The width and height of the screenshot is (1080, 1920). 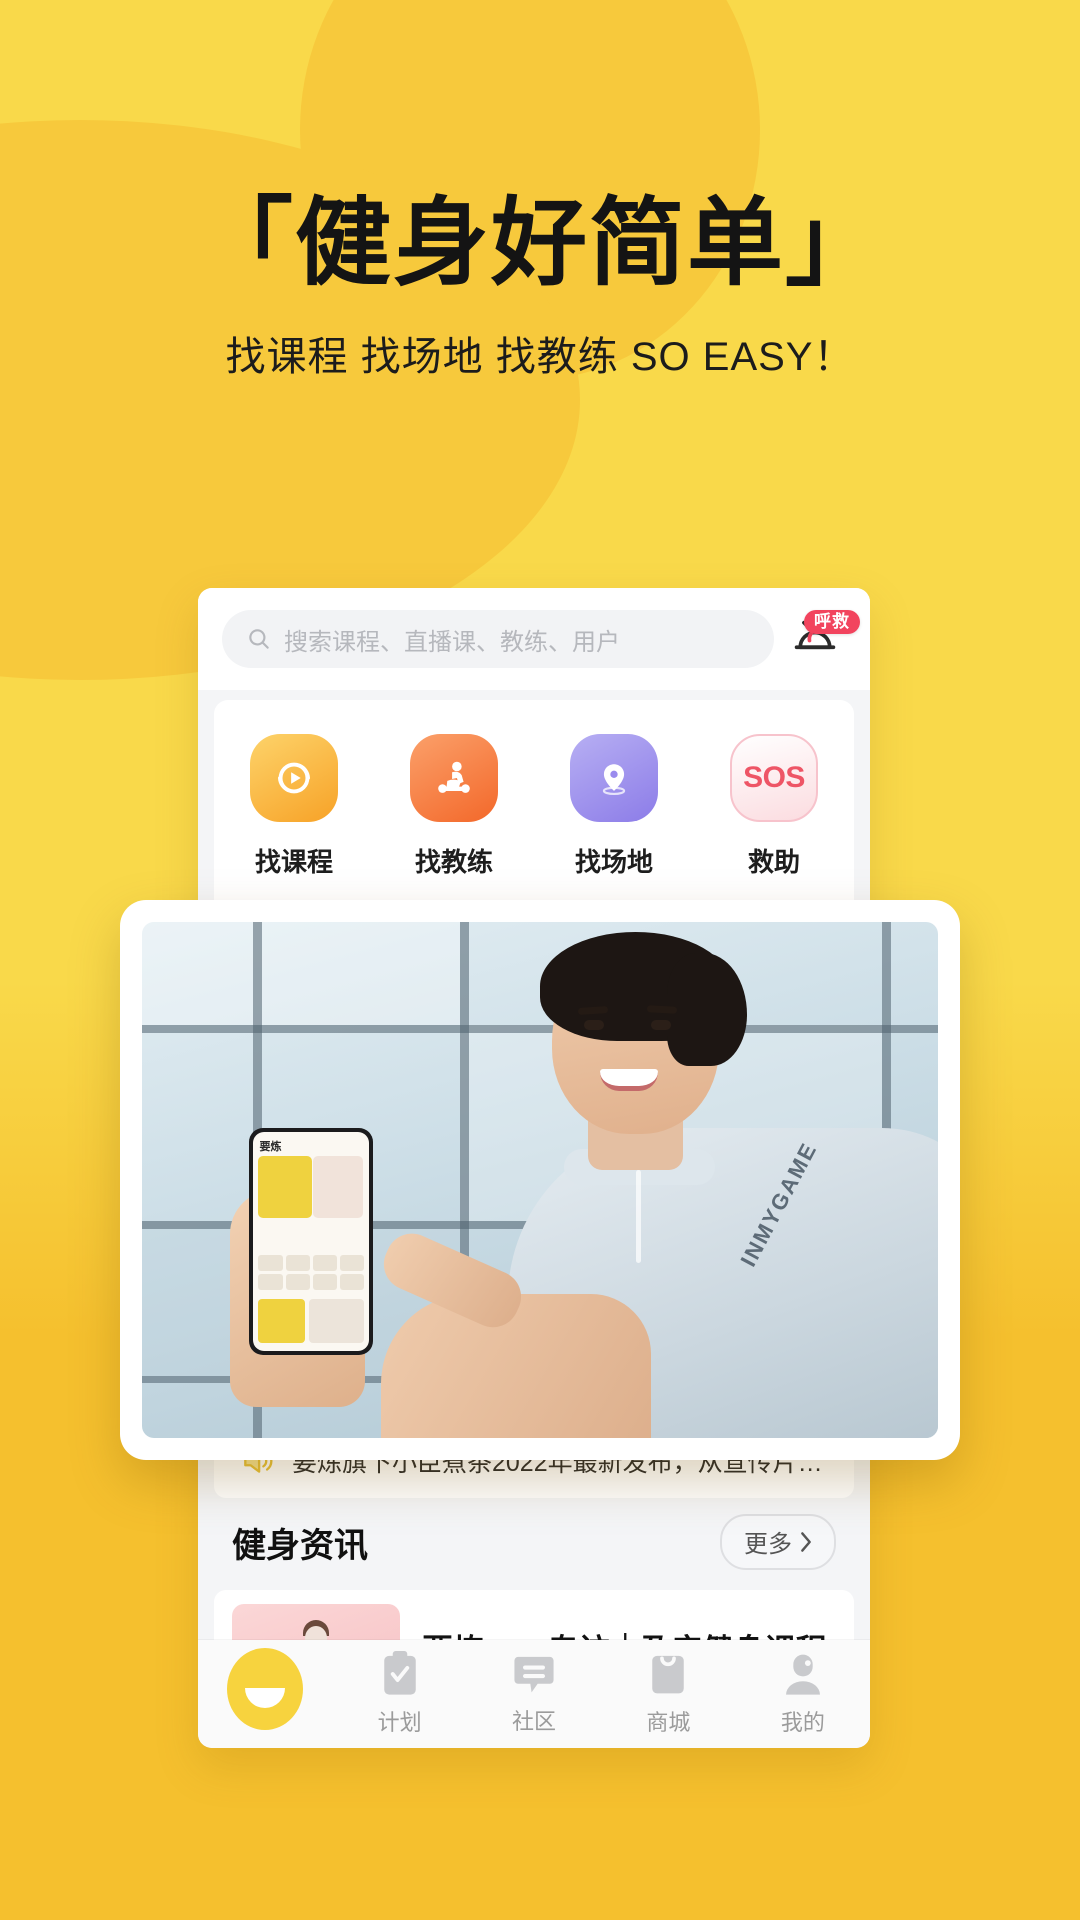 What do you see at coordinates (265, 1698) in the screenshot?
I see `smiley-mouth` at bounding box center [265, 1698].